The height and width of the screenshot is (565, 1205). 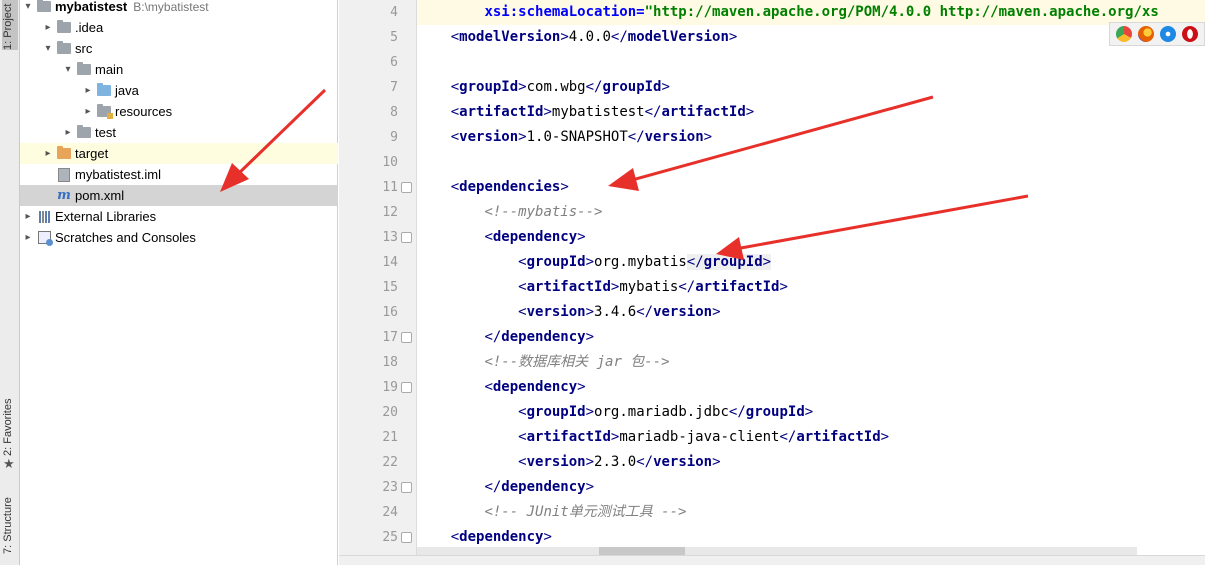 I want to click on tree-item-pom: m pom.xml, so click(x=179, y=195).